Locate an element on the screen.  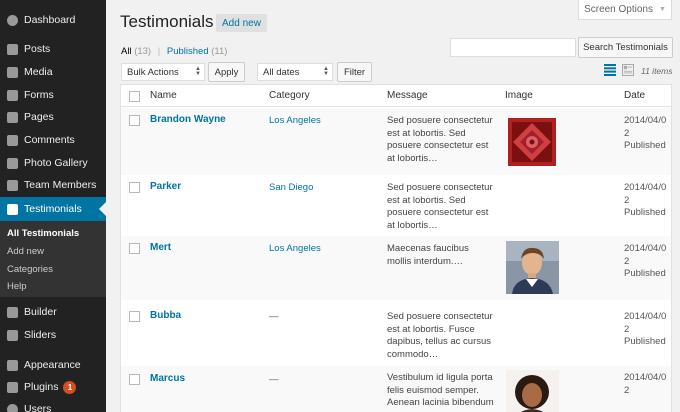
active-indicator is located at coordinates (102, 209).